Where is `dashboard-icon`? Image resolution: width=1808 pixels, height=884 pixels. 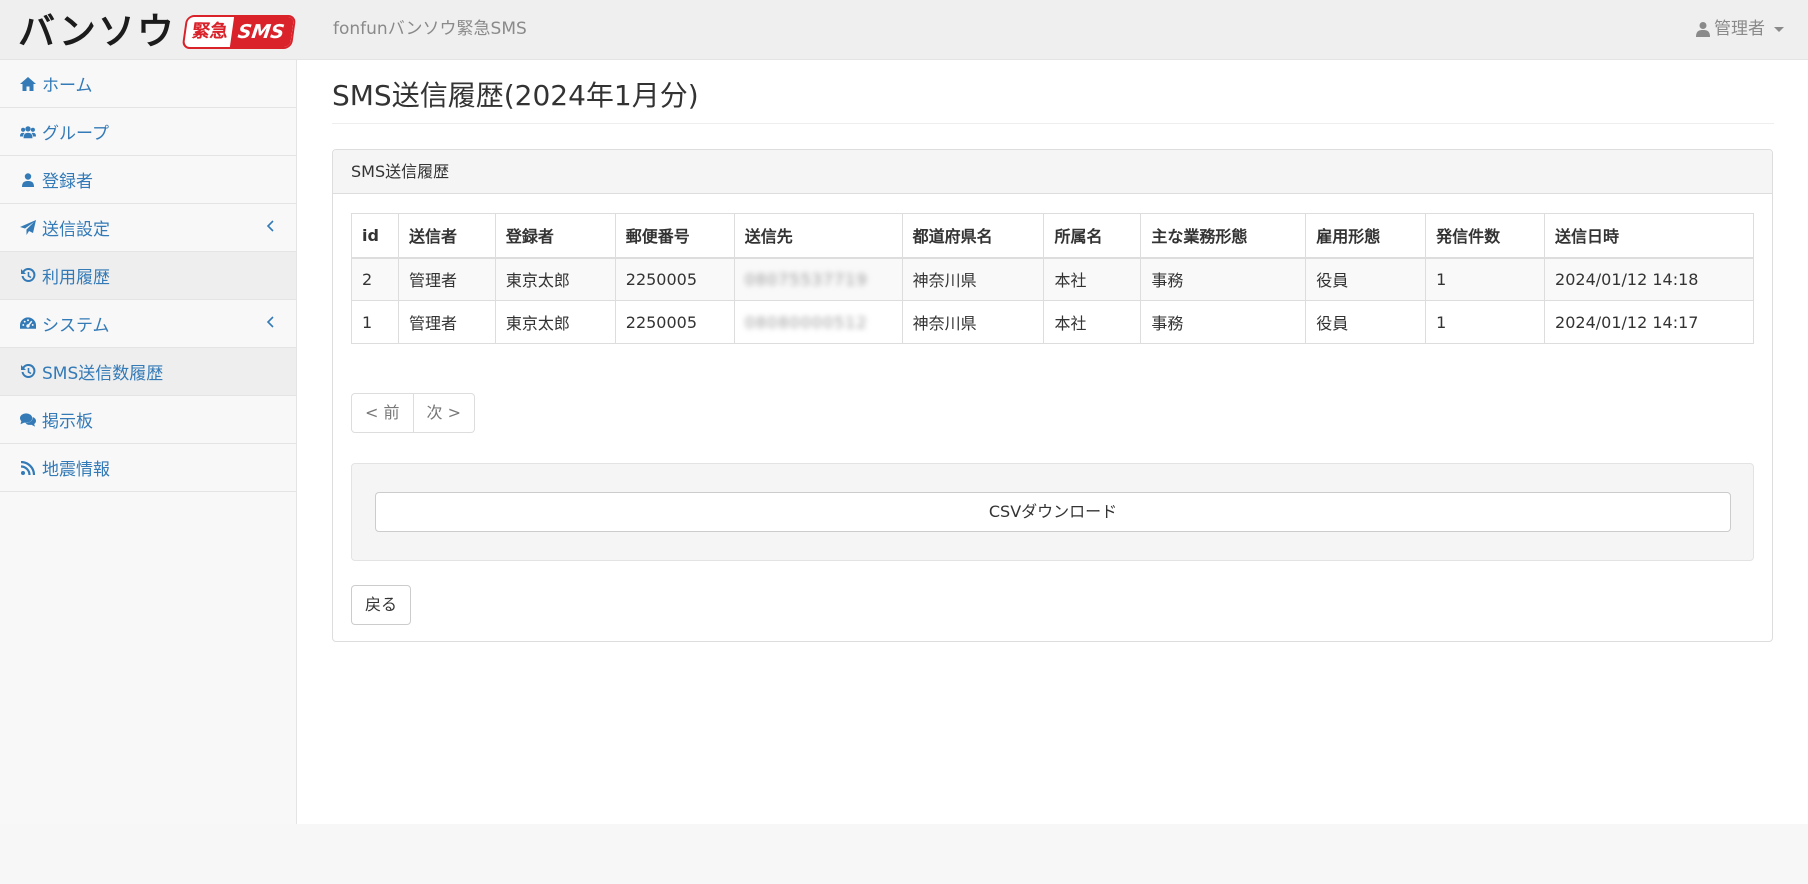 dashboard-icon is located at coordinates (28, 324).